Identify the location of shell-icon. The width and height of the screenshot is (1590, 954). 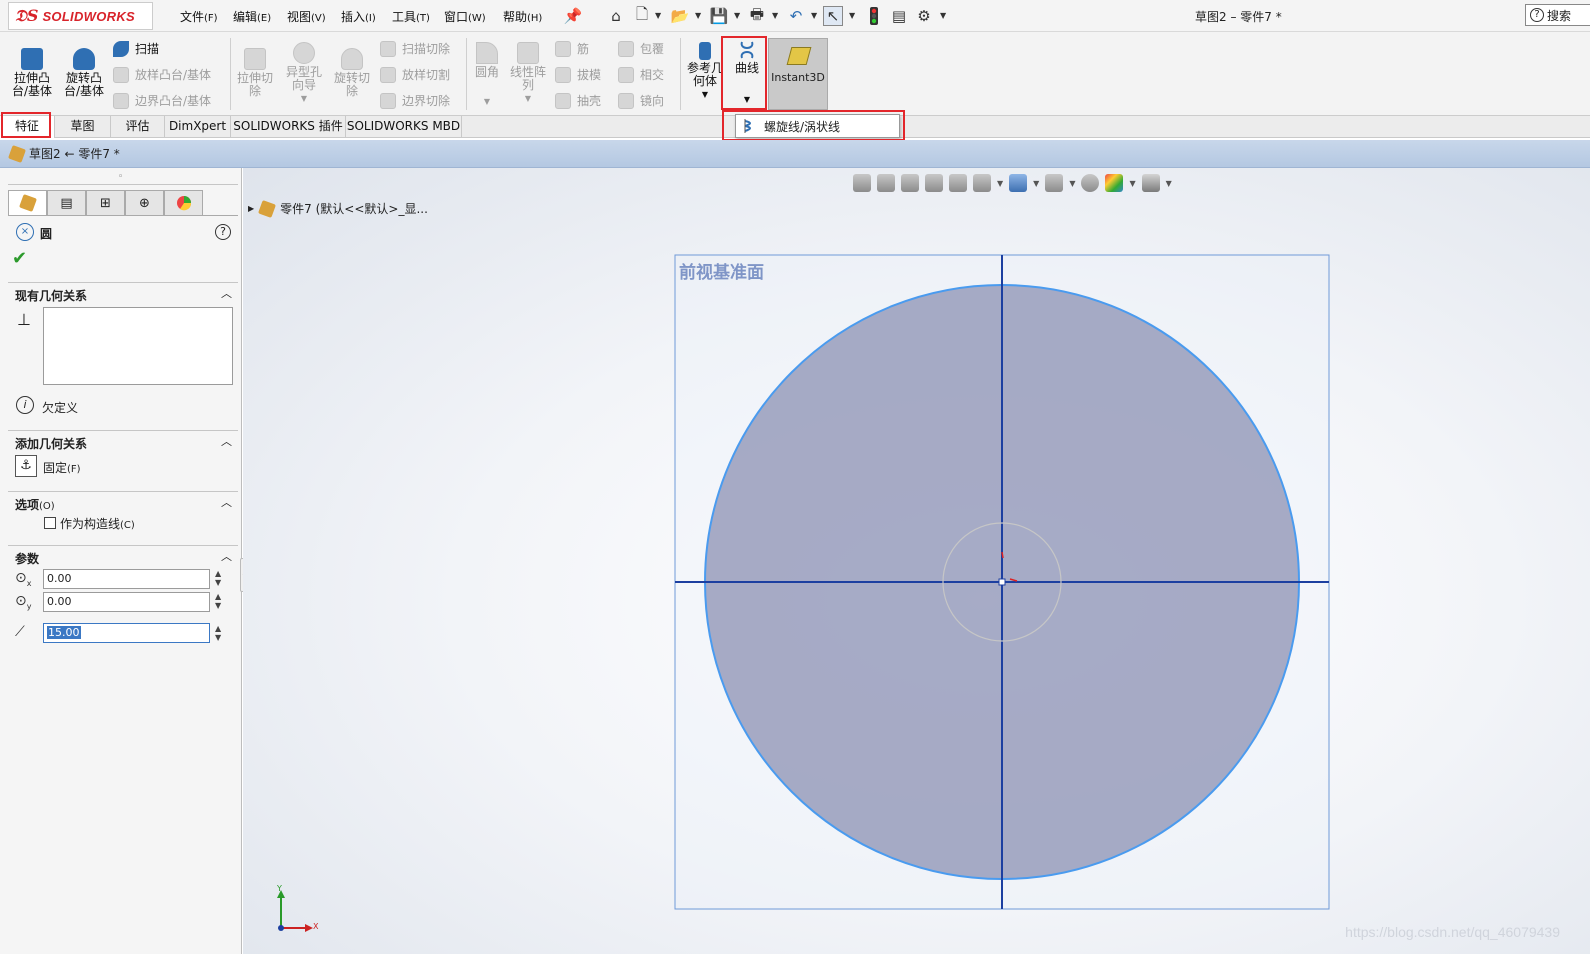
(563, 100).